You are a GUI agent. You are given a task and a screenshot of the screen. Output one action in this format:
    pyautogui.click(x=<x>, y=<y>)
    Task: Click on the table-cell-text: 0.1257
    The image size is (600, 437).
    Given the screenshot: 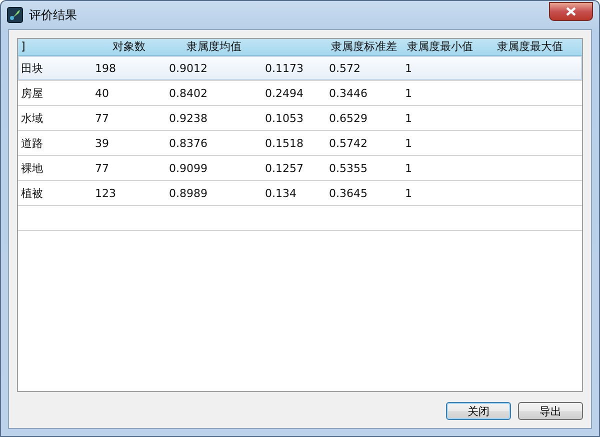 What is the action you would take?
    pyautogui.click(x=284, y=168)
    